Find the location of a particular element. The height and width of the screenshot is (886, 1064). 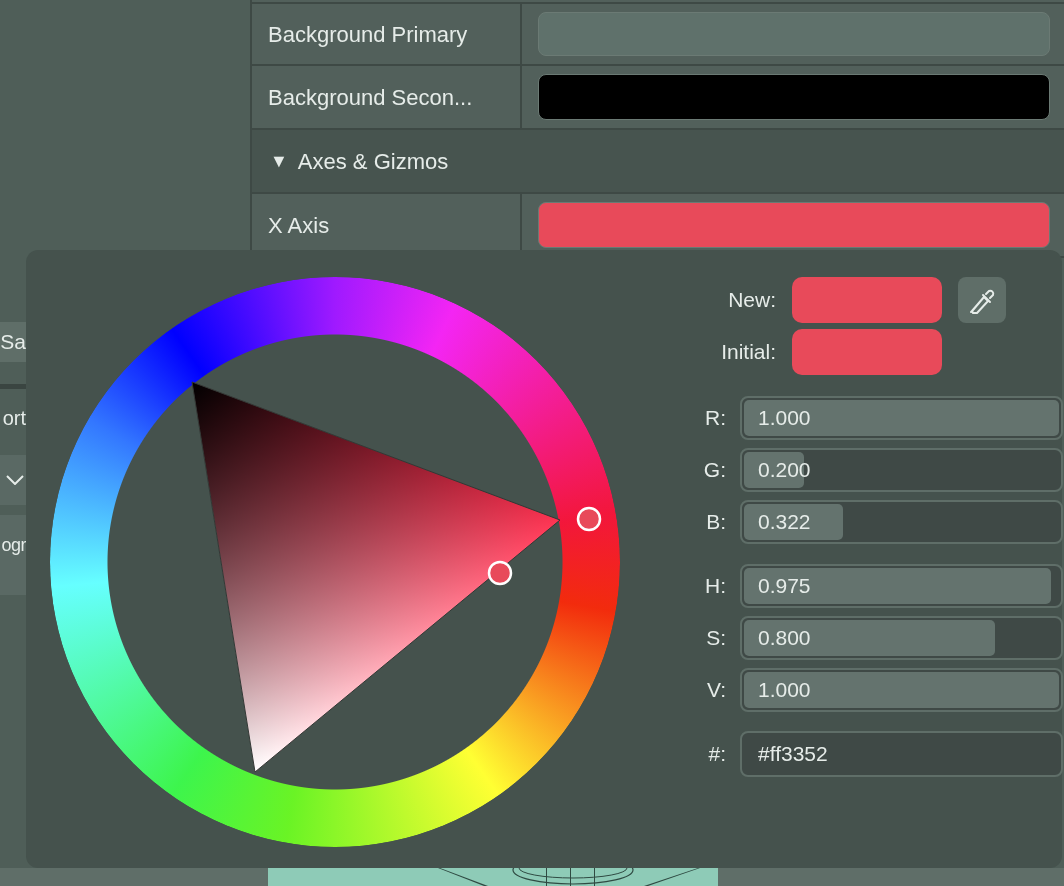

eyedropper-button is located at coordinates (982, 300).